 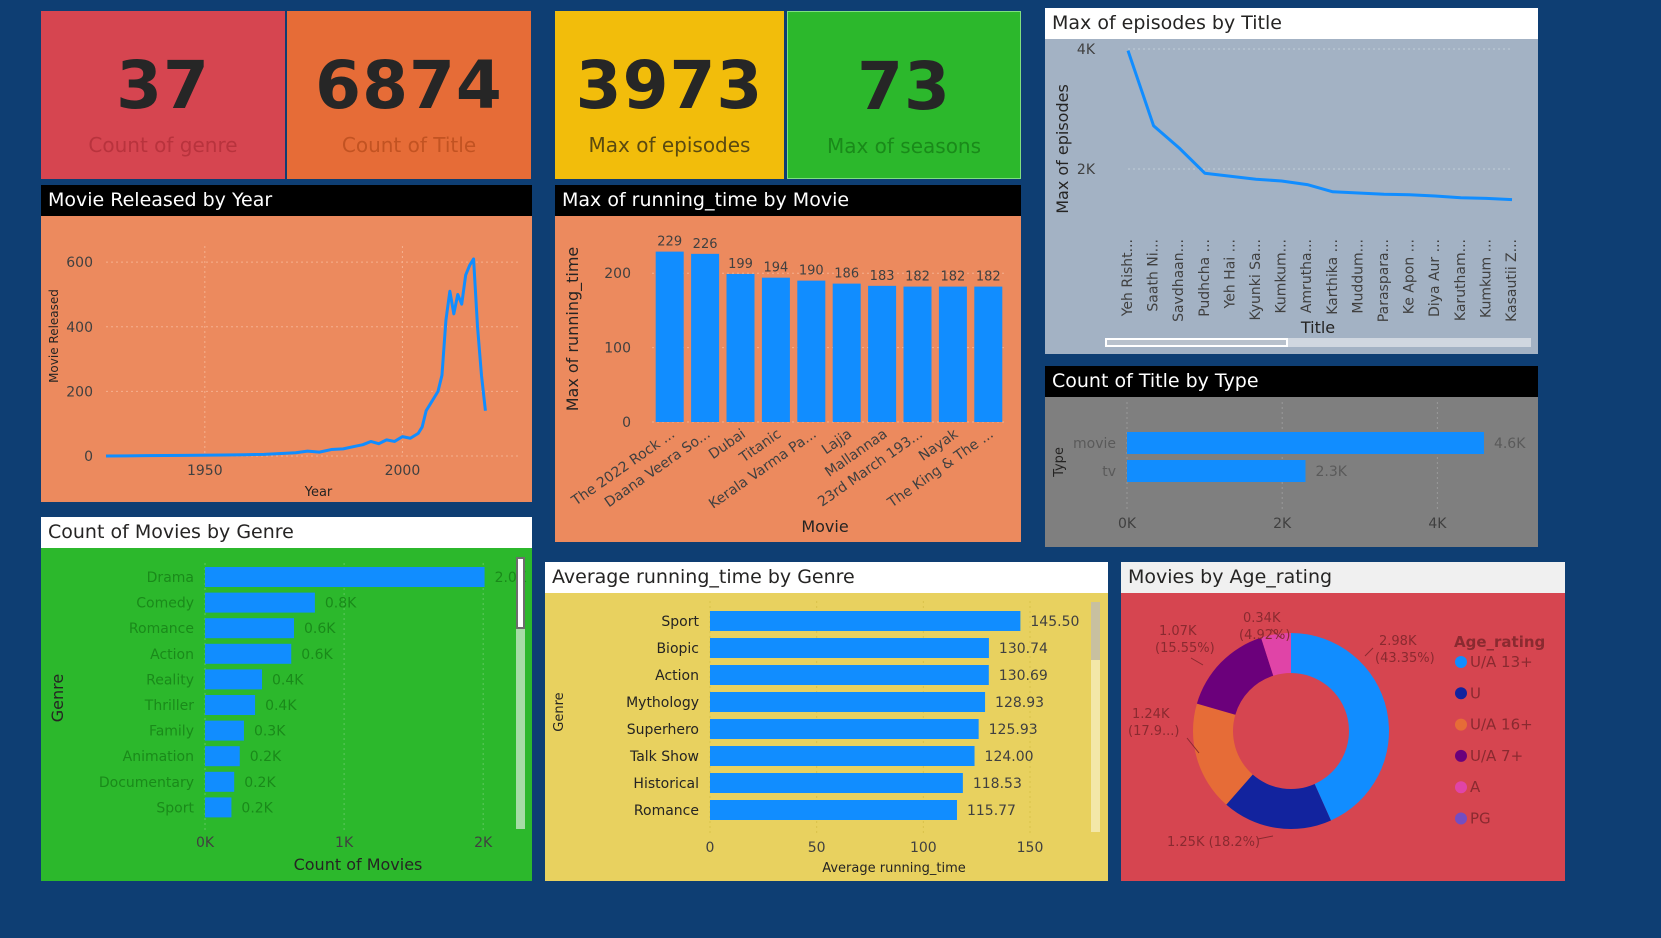 What do you see at coordinates (409, 85) in the screenshot?
I see `kpi-value: 6874` at bounding box center [409, 85].